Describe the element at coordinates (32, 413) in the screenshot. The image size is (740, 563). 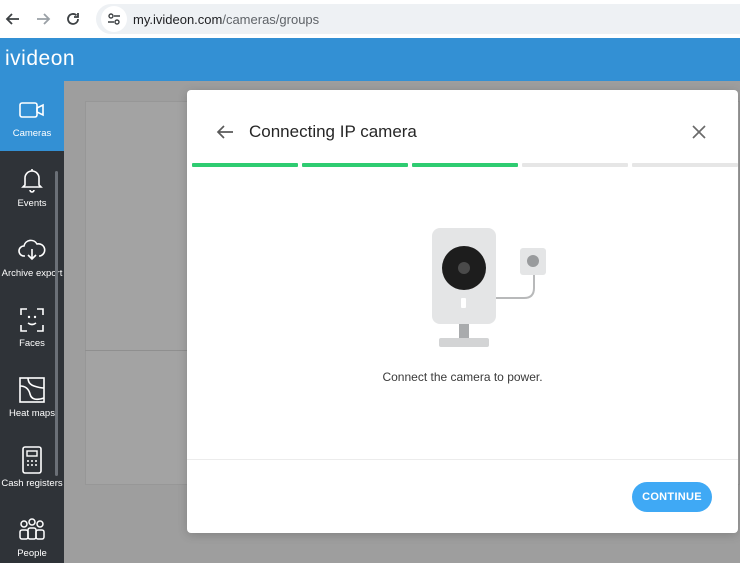
I see `sidebar-item-label: Heat maps` at that location.